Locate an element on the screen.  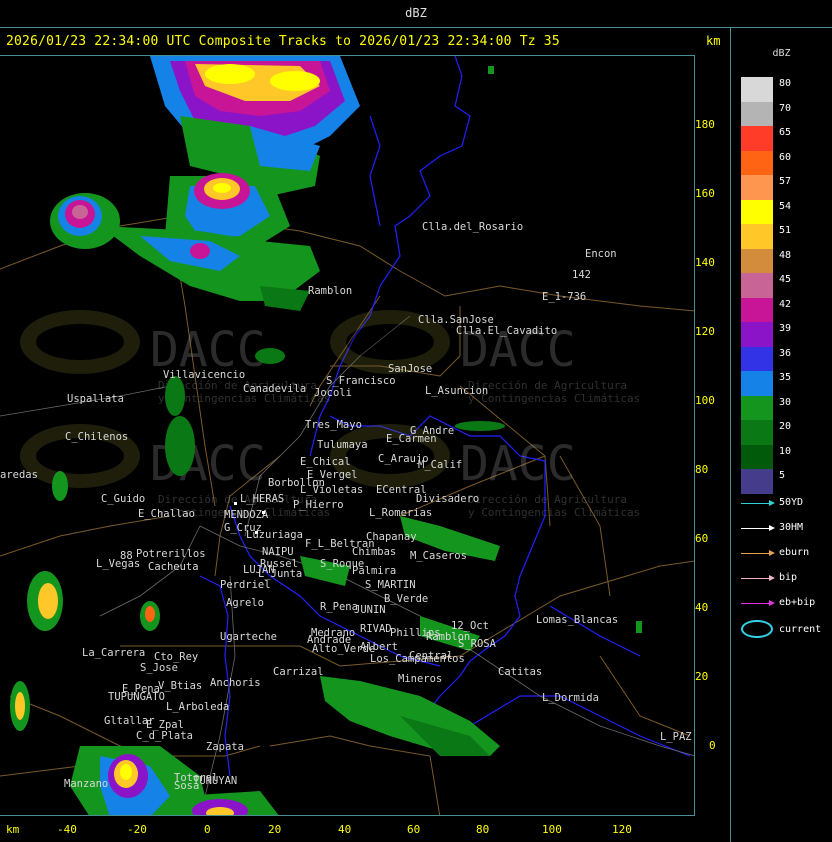
top-bar: dBZ is located at coordinates (416, 14).